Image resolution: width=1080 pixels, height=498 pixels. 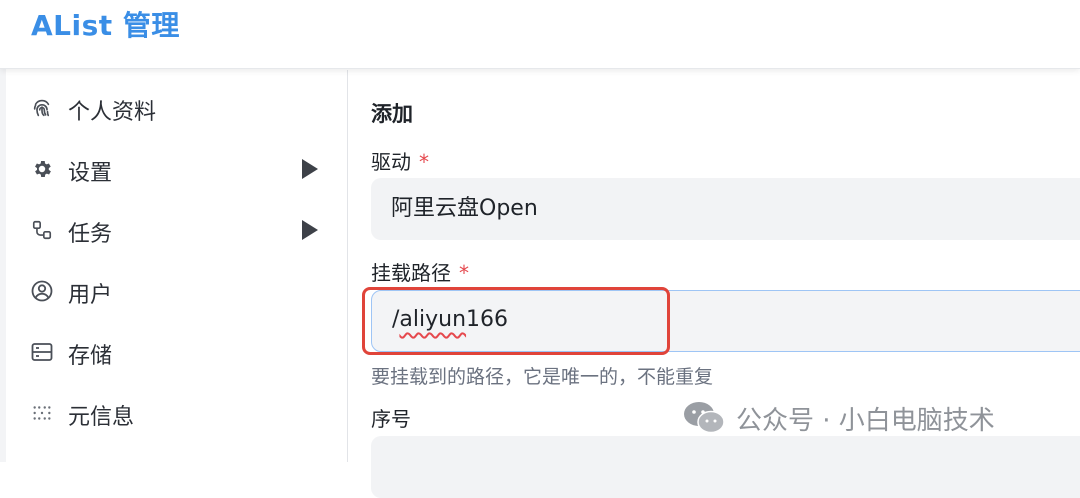 I want to click on form-section-title: 添加, so click(x=392, y=114).